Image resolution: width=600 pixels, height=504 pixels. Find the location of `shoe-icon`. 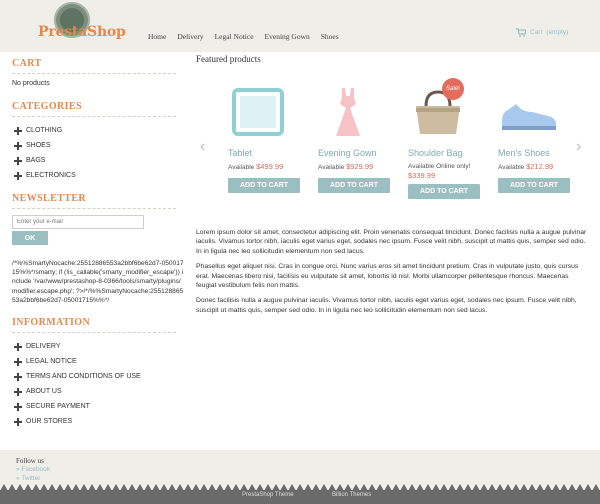

shoe-icon is located at coordinates (529, 117).